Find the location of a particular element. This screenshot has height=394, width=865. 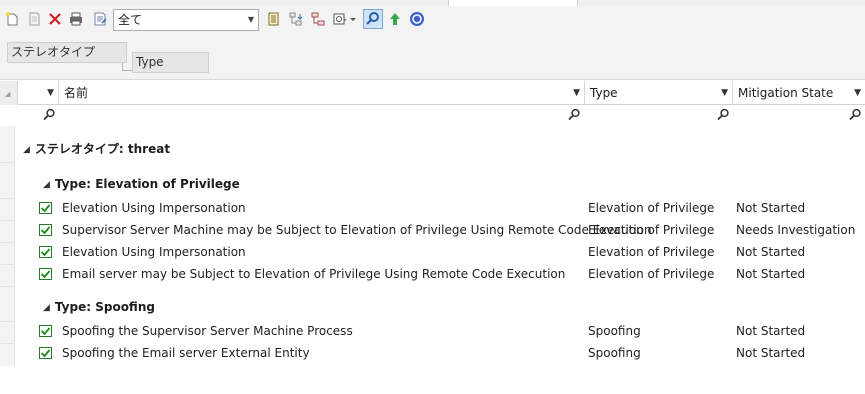

column-settings-icon is located at coordinates (273, 19).